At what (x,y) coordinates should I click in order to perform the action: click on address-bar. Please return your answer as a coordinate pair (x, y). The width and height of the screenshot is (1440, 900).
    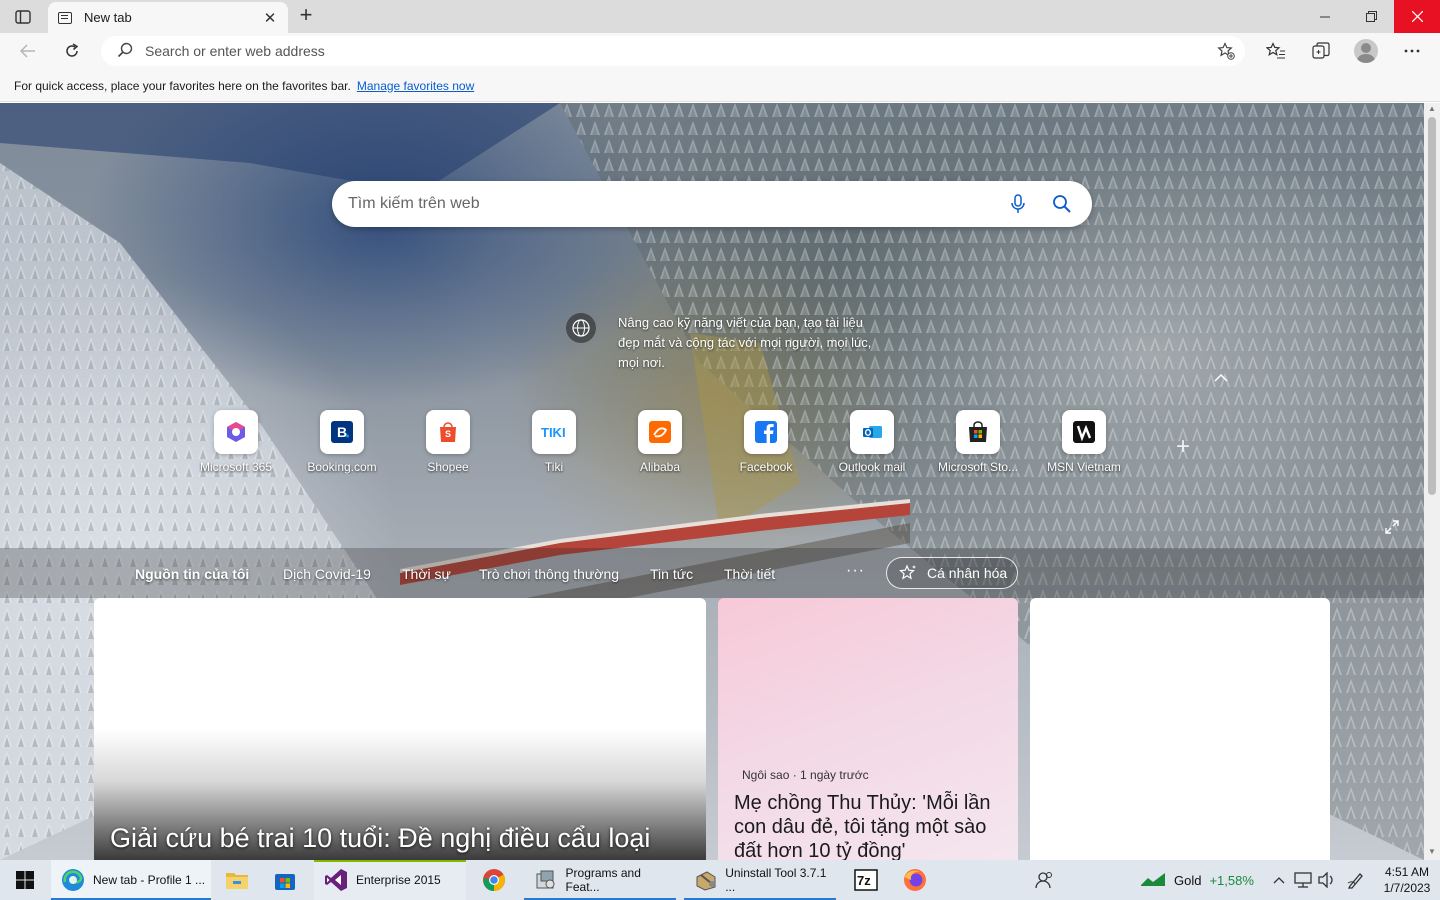
    Looking at the image, I should click on (673, 51).